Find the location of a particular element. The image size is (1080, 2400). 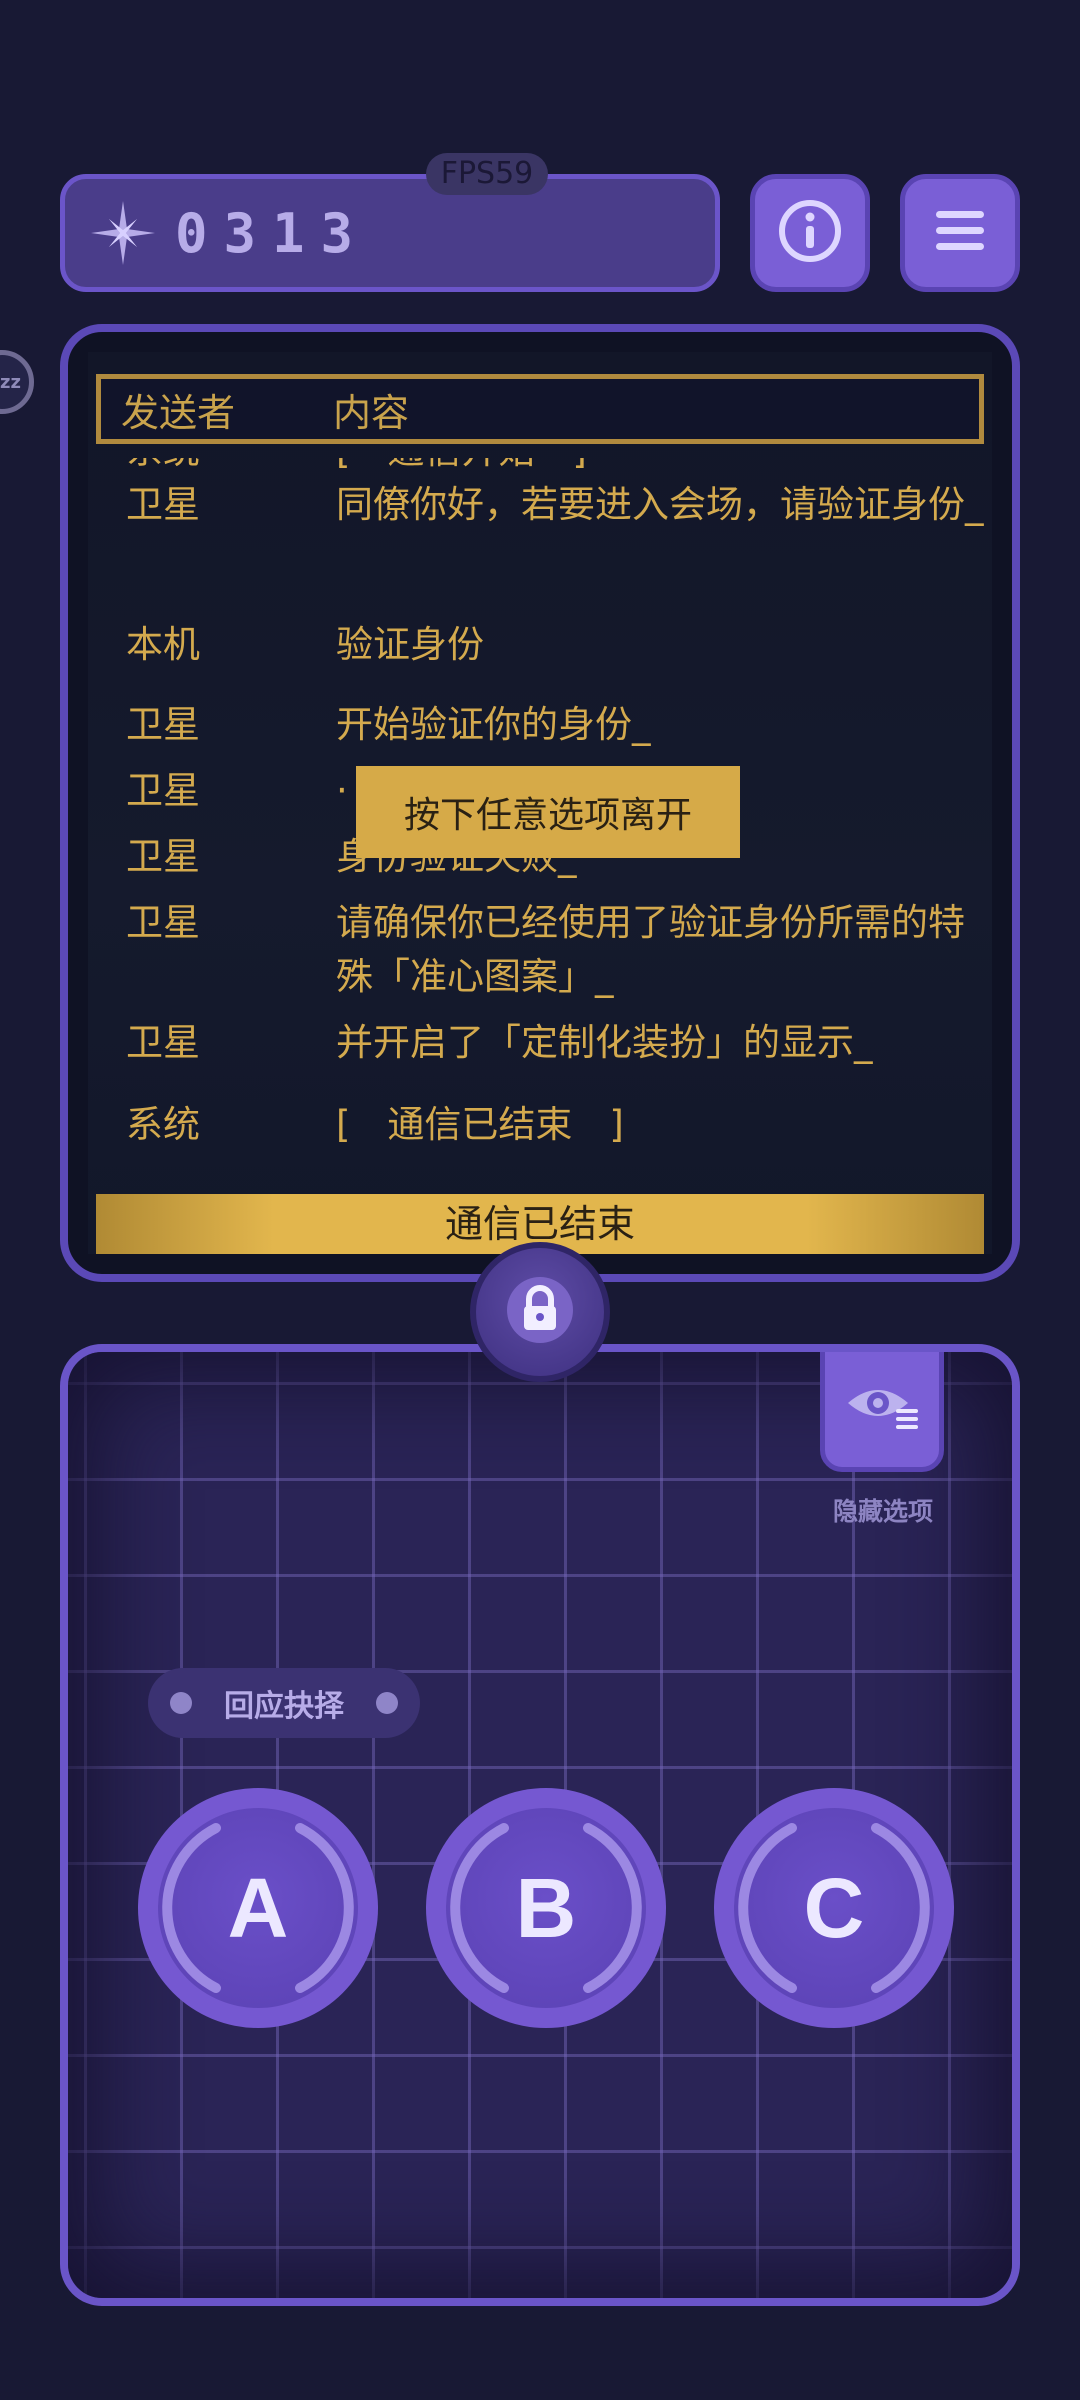

hide-options-button is located at coordinates (882, 1412).